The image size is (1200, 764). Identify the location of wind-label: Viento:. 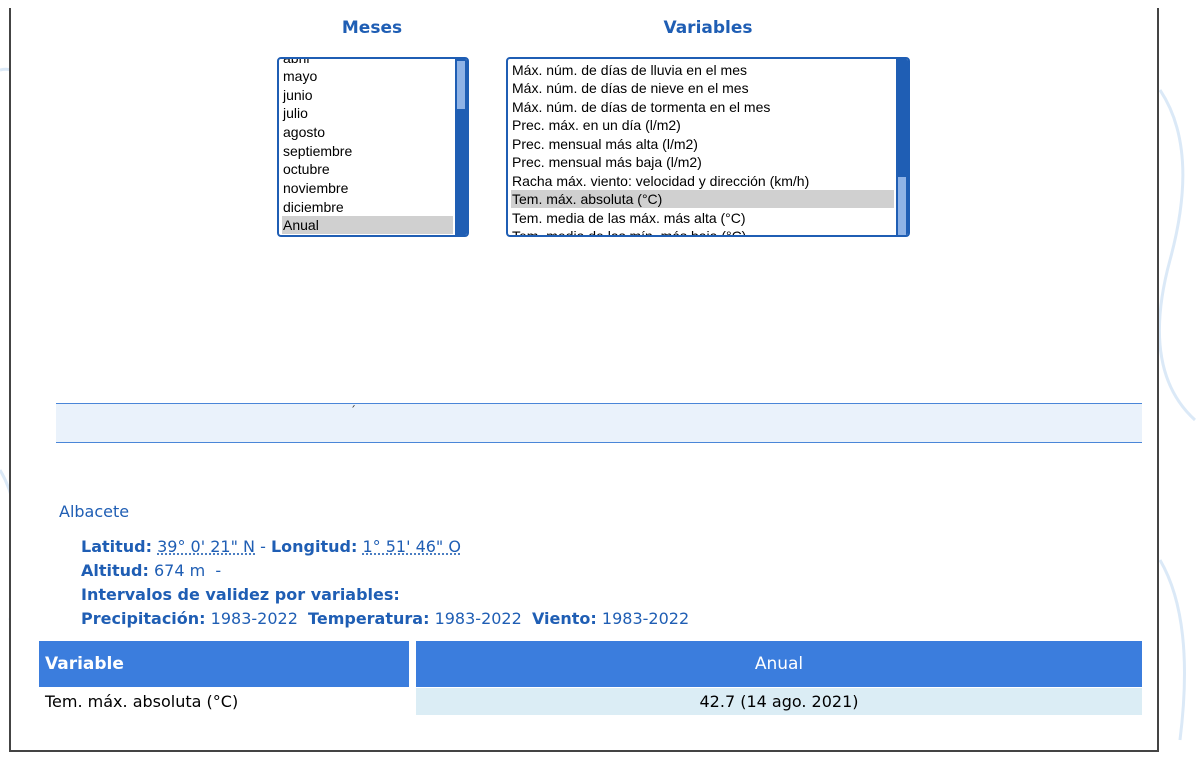
(564, 618).